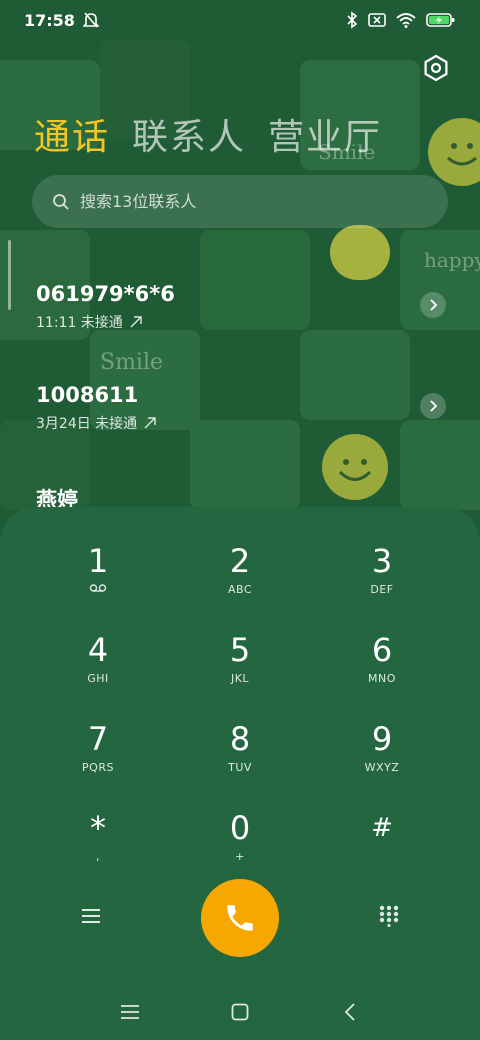 This screenshot has height=1040, width=480. I want to click on dial-letters: JKL, so click(240, 678).